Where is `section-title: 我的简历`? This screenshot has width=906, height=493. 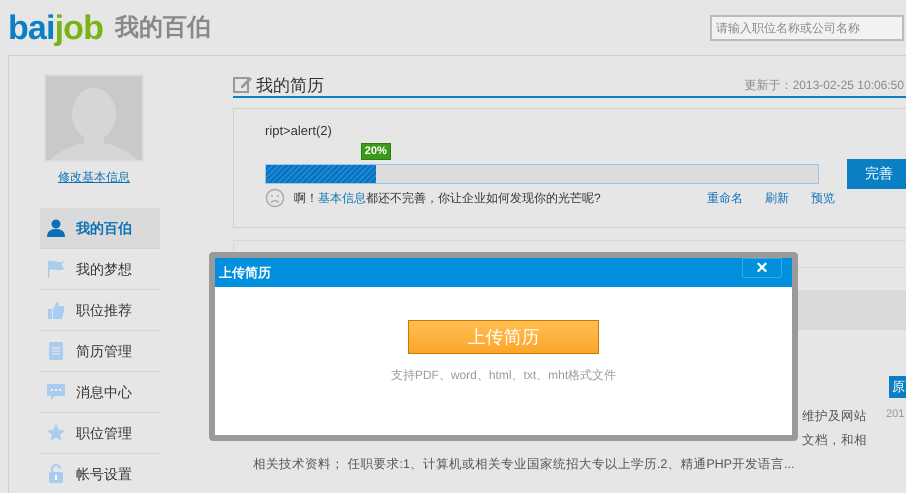 section-title: 我的简历 is located at coordinates (290, 85).